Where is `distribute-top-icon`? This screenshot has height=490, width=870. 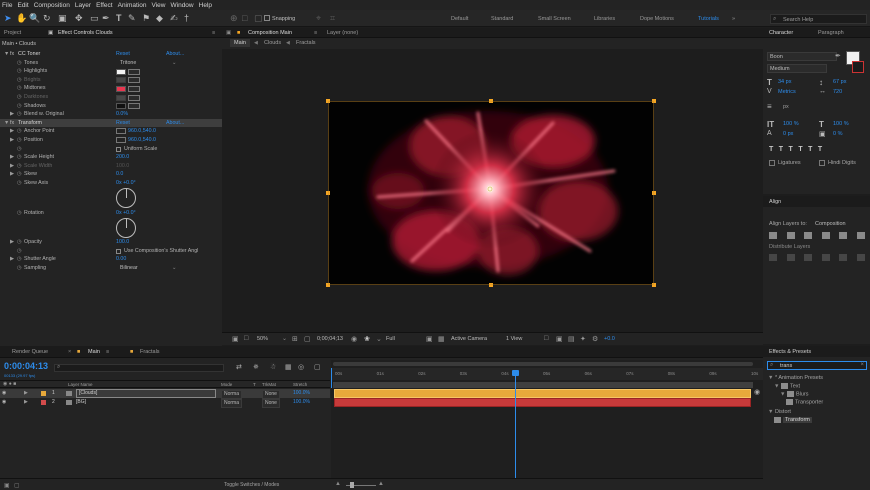 distribute-top-icon is located at coordinates (773, 257).